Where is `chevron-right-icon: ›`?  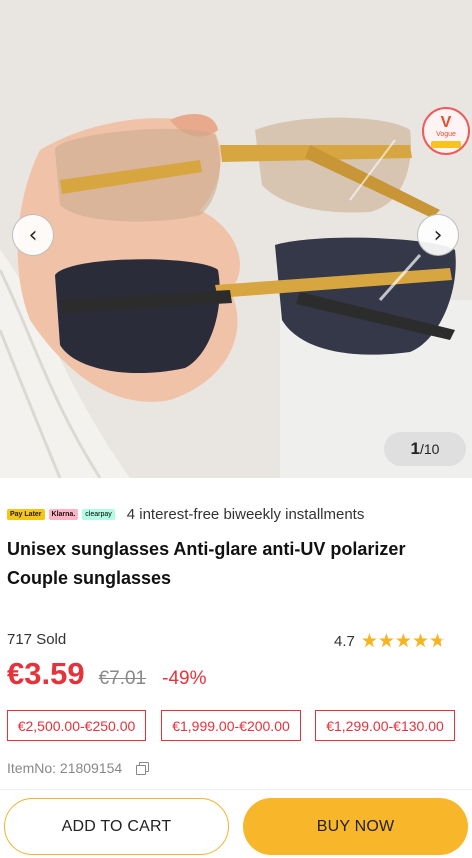
chevron-right-icon: › is located at coordinates (438, 235).